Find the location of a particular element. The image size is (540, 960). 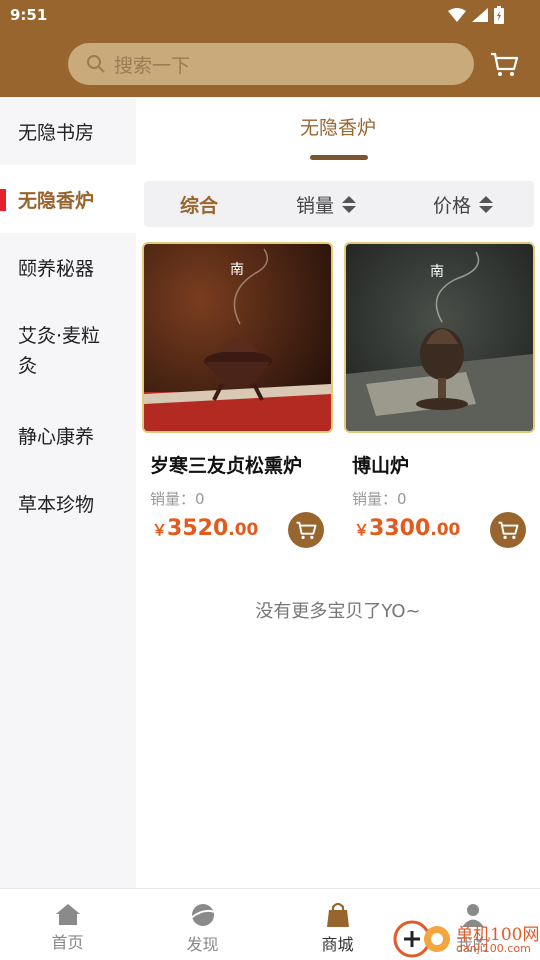

sidebar-item-herbal: 草本珍物 is located at coordinates (68, 503).